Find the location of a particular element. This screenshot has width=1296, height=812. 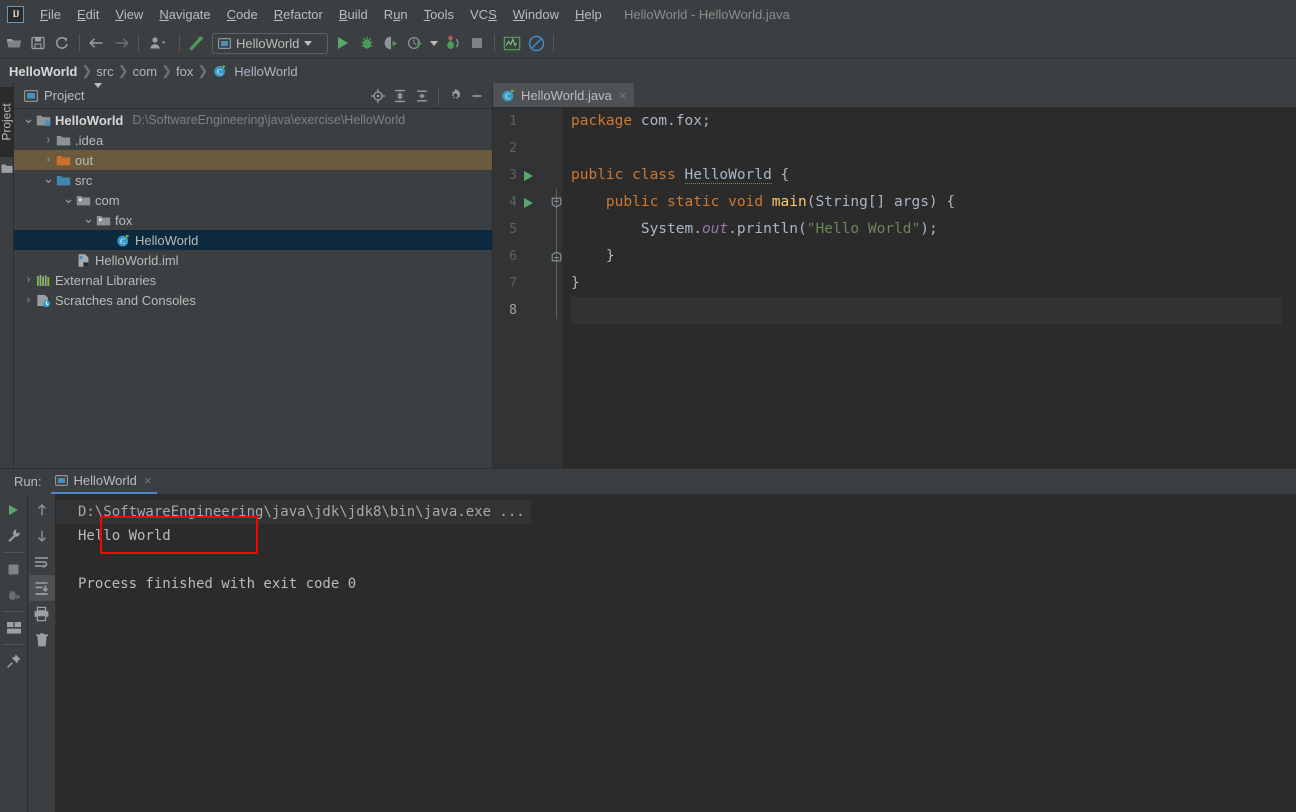

clear-all-button is located at coordinates (42, 640).